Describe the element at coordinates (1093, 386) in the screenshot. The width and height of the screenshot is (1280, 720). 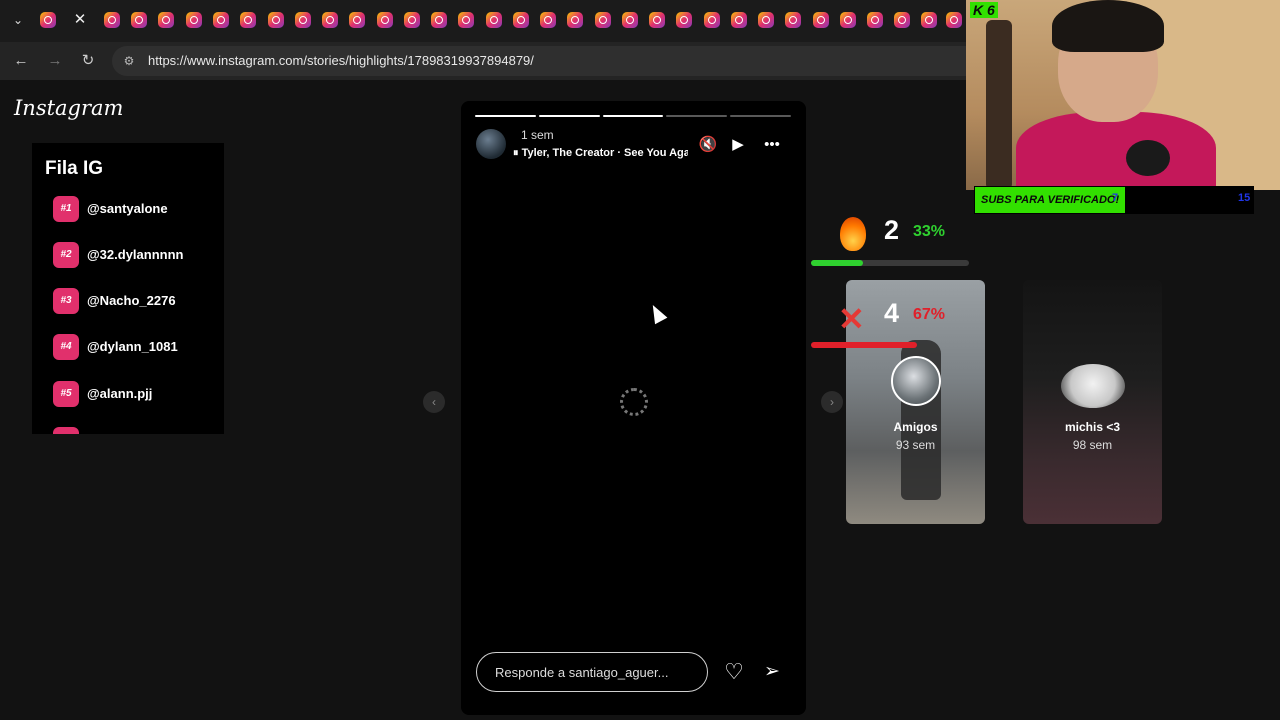
I see `cat-photo` at that location.